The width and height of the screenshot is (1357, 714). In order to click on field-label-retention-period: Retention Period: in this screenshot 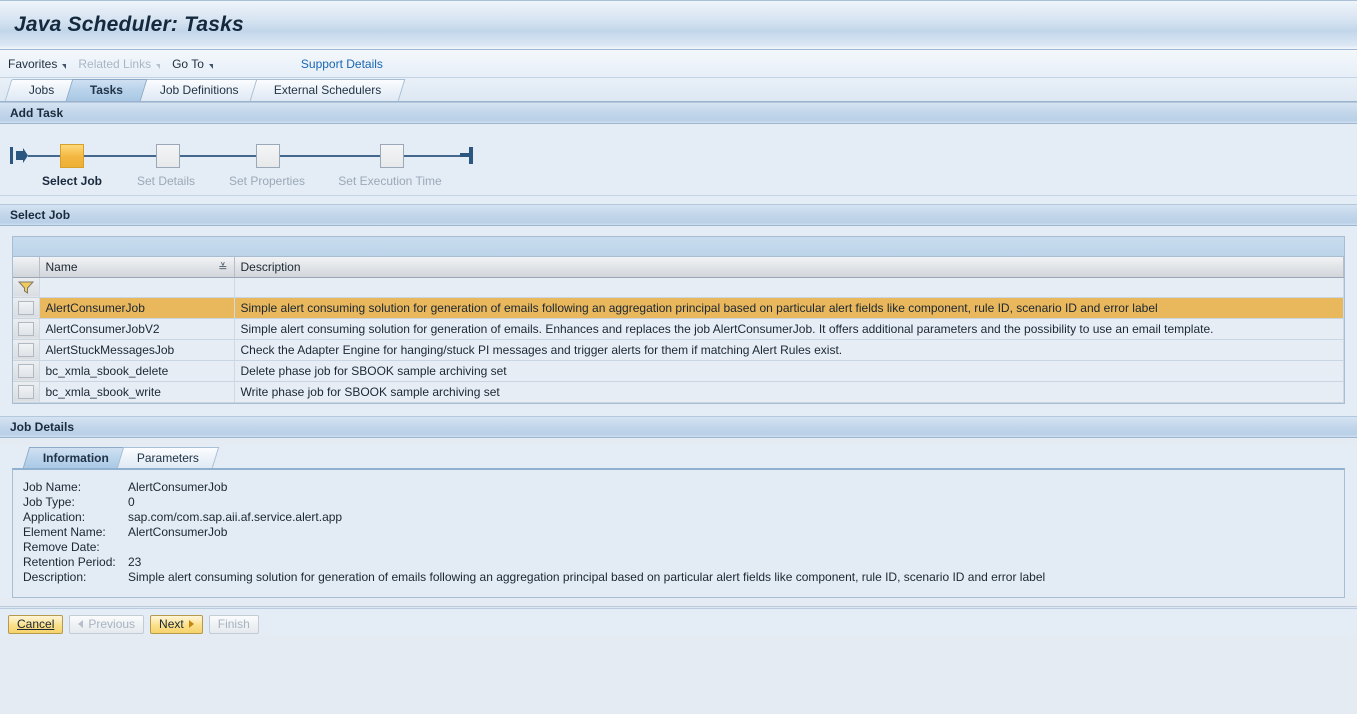, I will do `click(69, 561)`.